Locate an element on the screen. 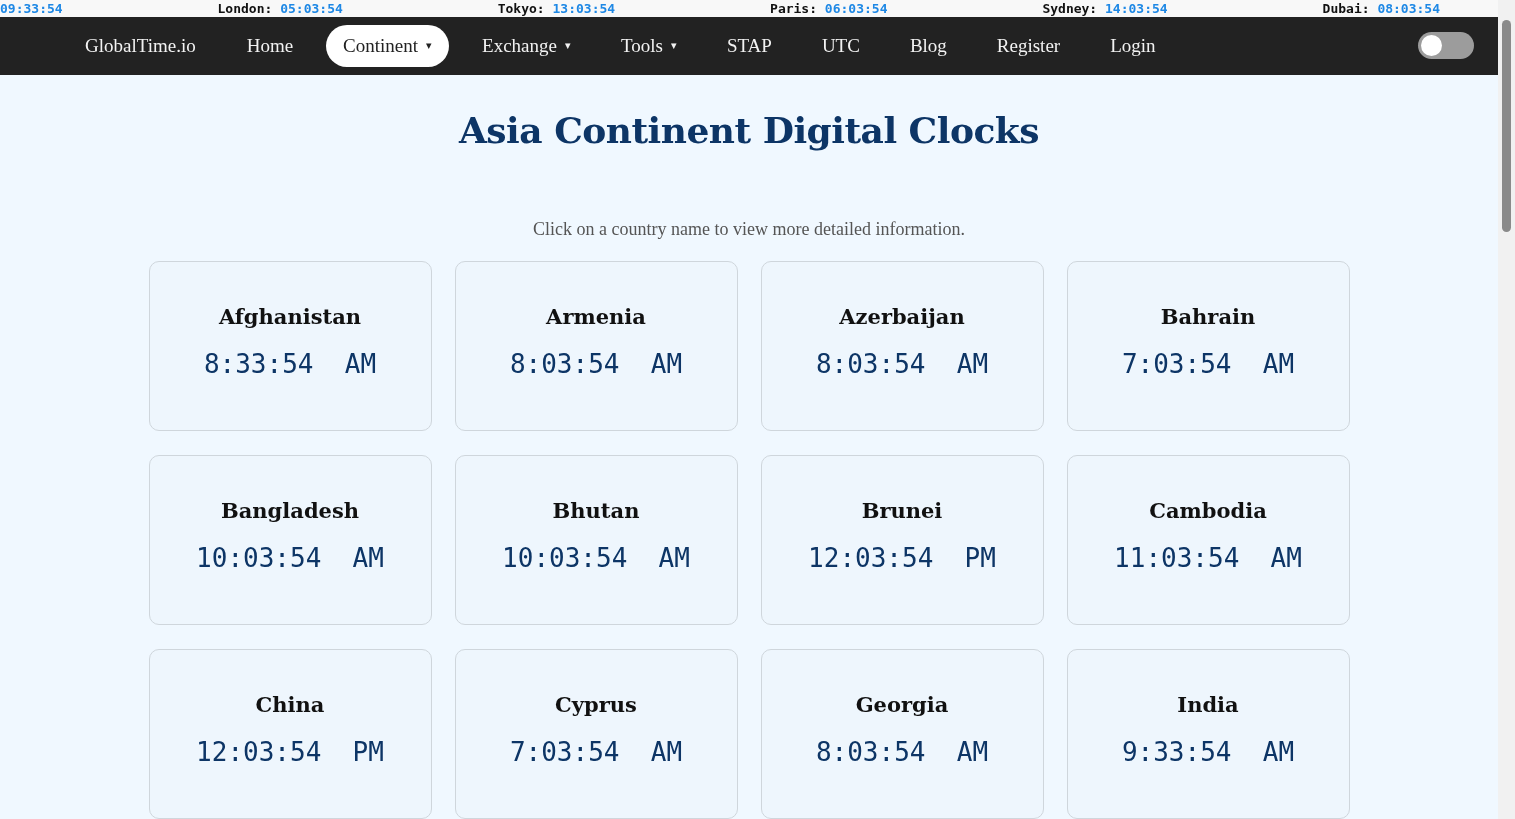 This screenshot has height=819, width=1515. nav-link: Register is located at coordinates (1028, 45).